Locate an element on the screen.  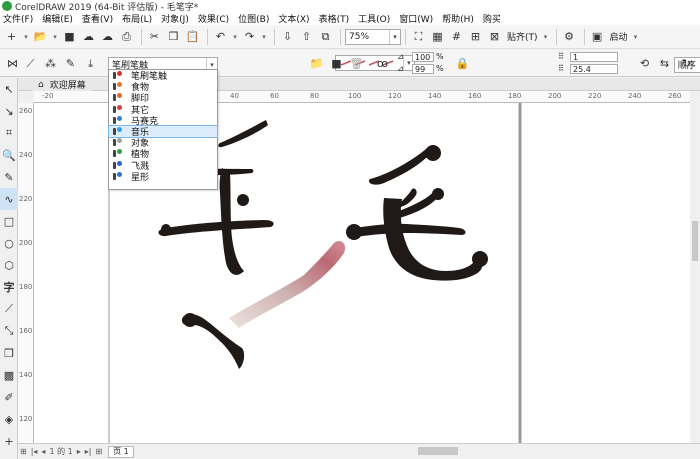
menu-bitmaps: 位图(B) is located at coordinates (253, 18).